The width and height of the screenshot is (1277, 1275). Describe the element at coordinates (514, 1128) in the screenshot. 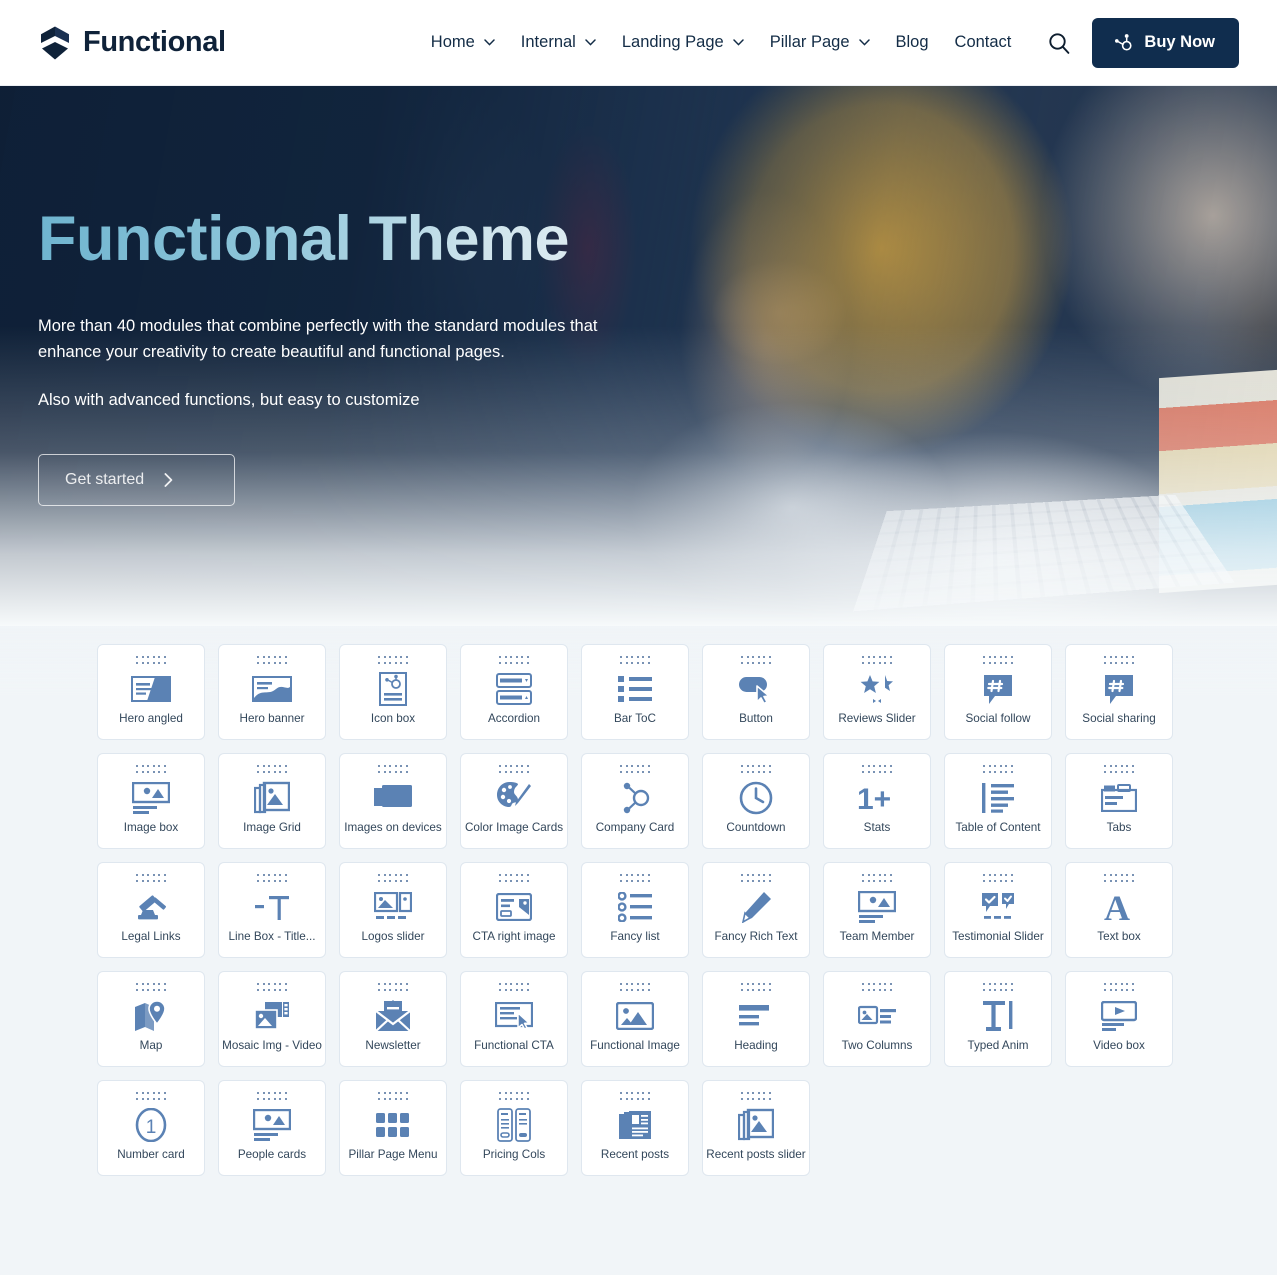

I see `module-card: Pricing Cols` at that location.